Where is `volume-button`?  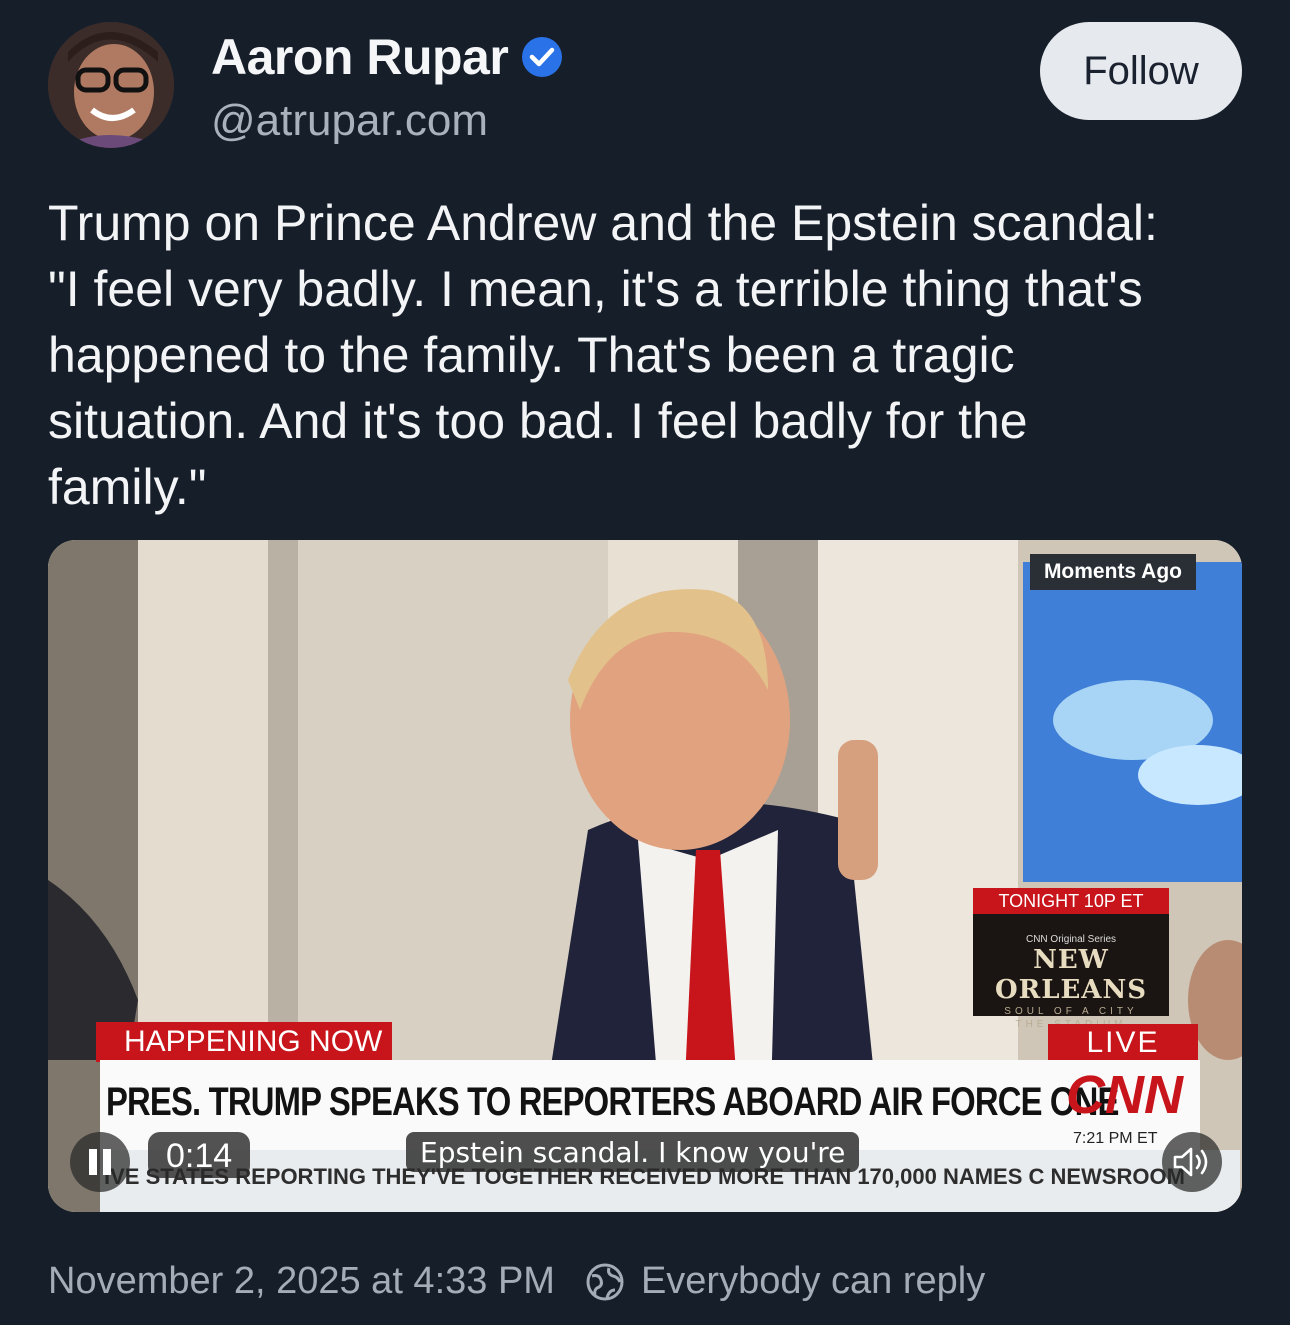
volume-button is located at coordinates (1192, 1162).